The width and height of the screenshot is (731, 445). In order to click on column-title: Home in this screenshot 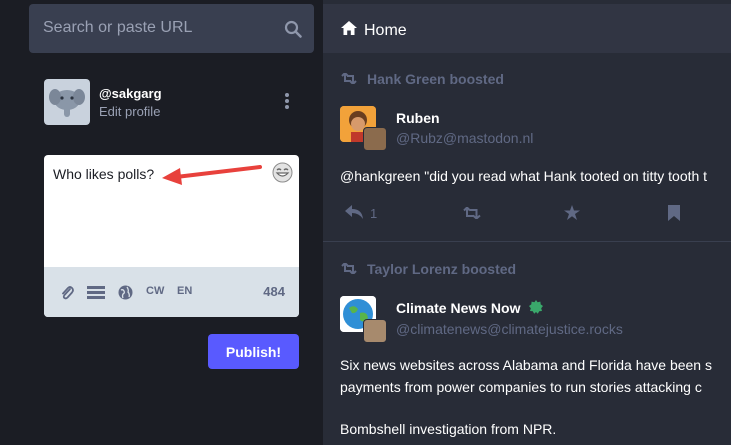, I will do `click(385, 30)`.